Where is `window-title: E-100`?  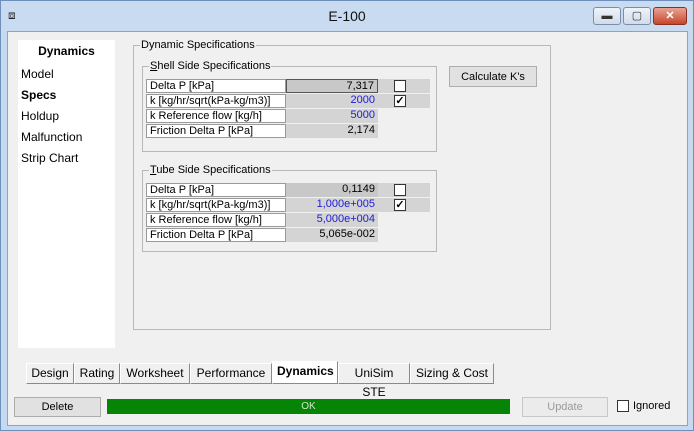 window-title: E-100 is located at coordinates (347, 16).